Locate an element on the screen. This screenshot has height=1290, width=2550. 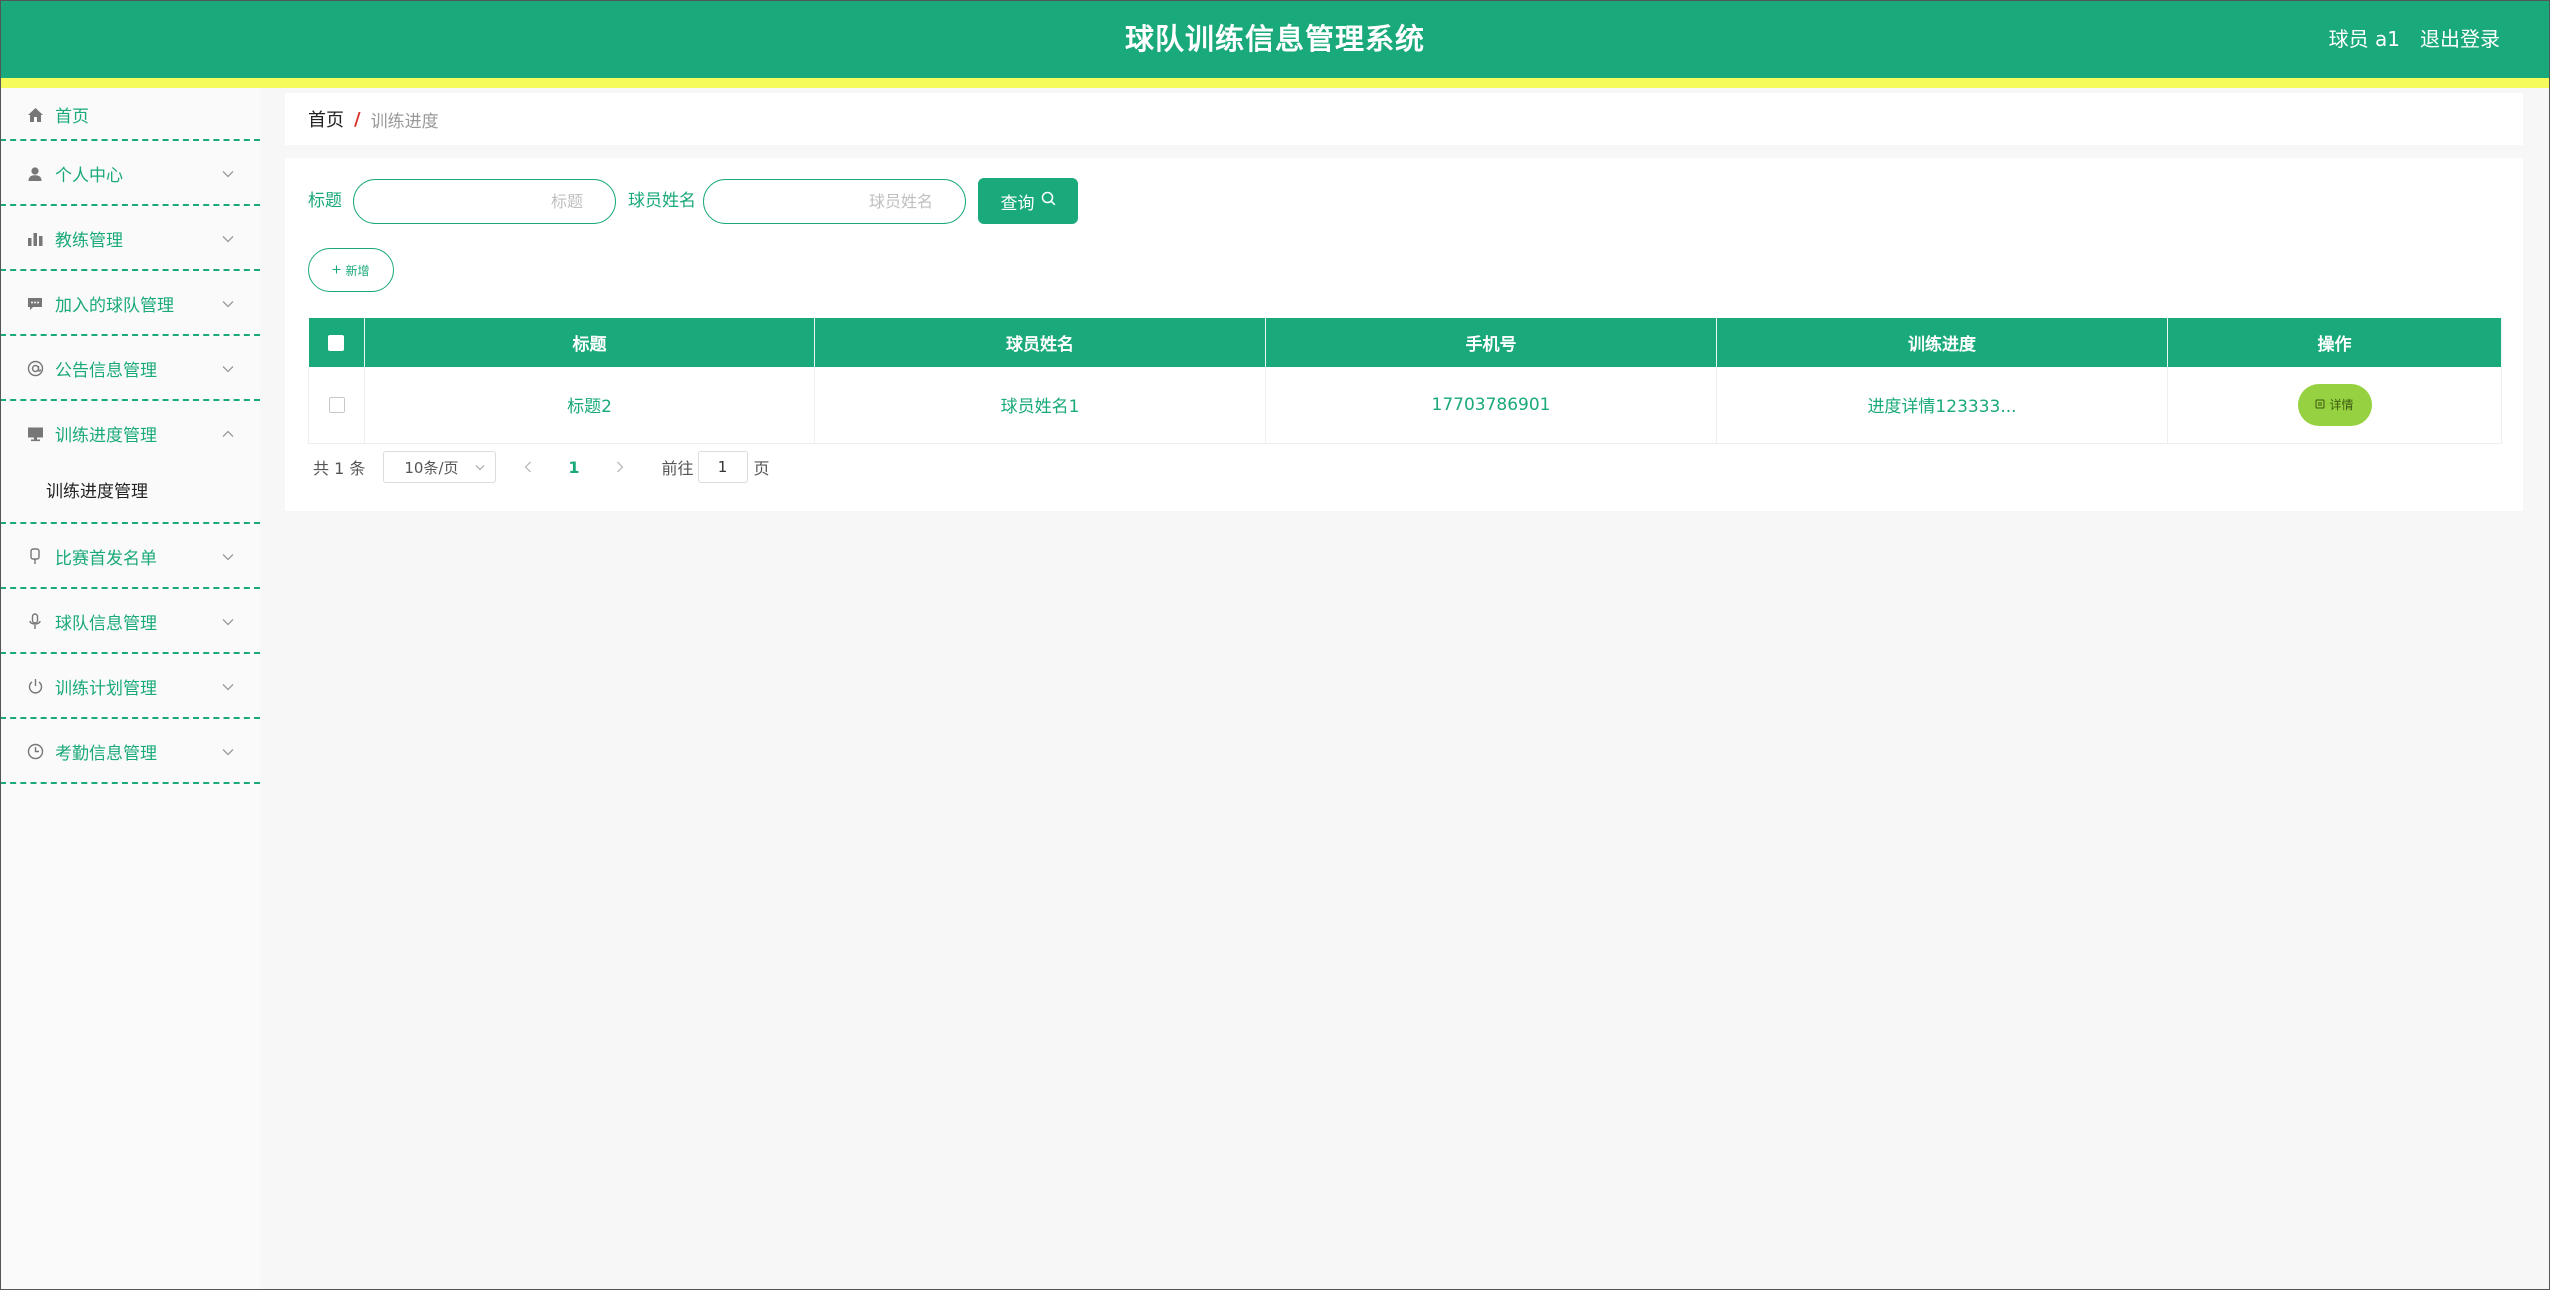
column-header-progress: 训练进度 is located at coordinates (1942, 342).